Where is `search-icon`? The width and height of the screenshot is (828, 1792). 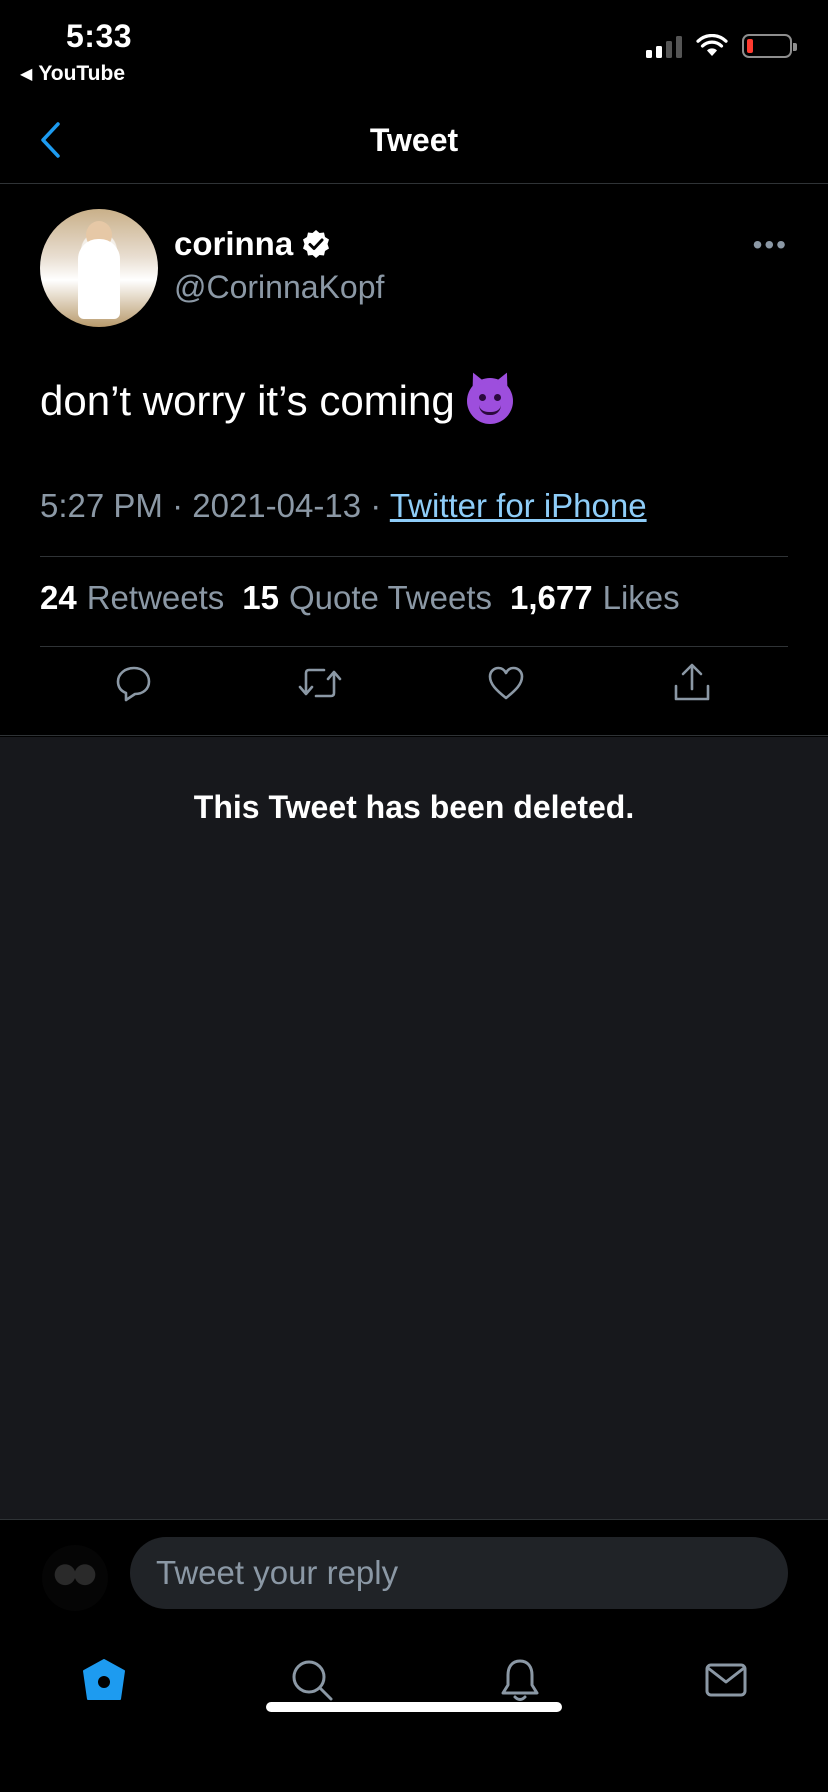
search-icon is located at coordinates (312, 1680).